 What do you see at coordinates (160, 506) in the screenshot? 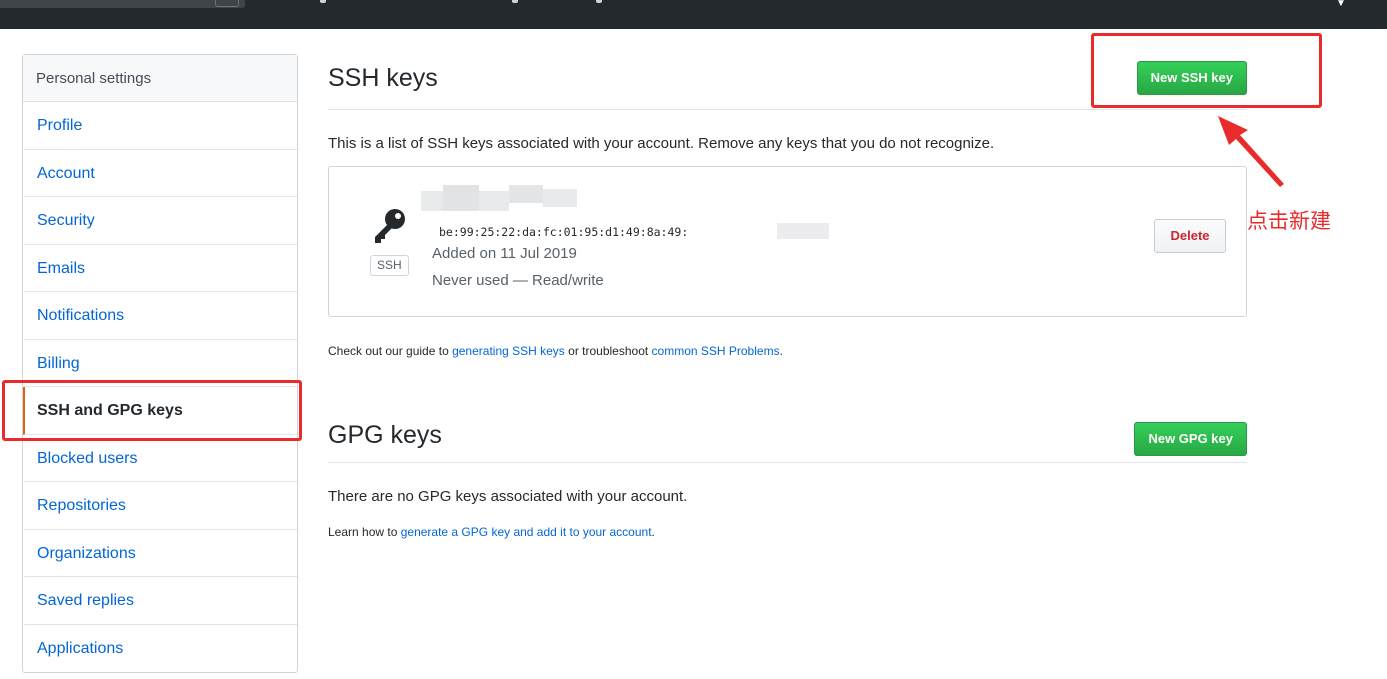
I see `sidebar-item-repositories: Repositories` at bounding box center [160, 506].